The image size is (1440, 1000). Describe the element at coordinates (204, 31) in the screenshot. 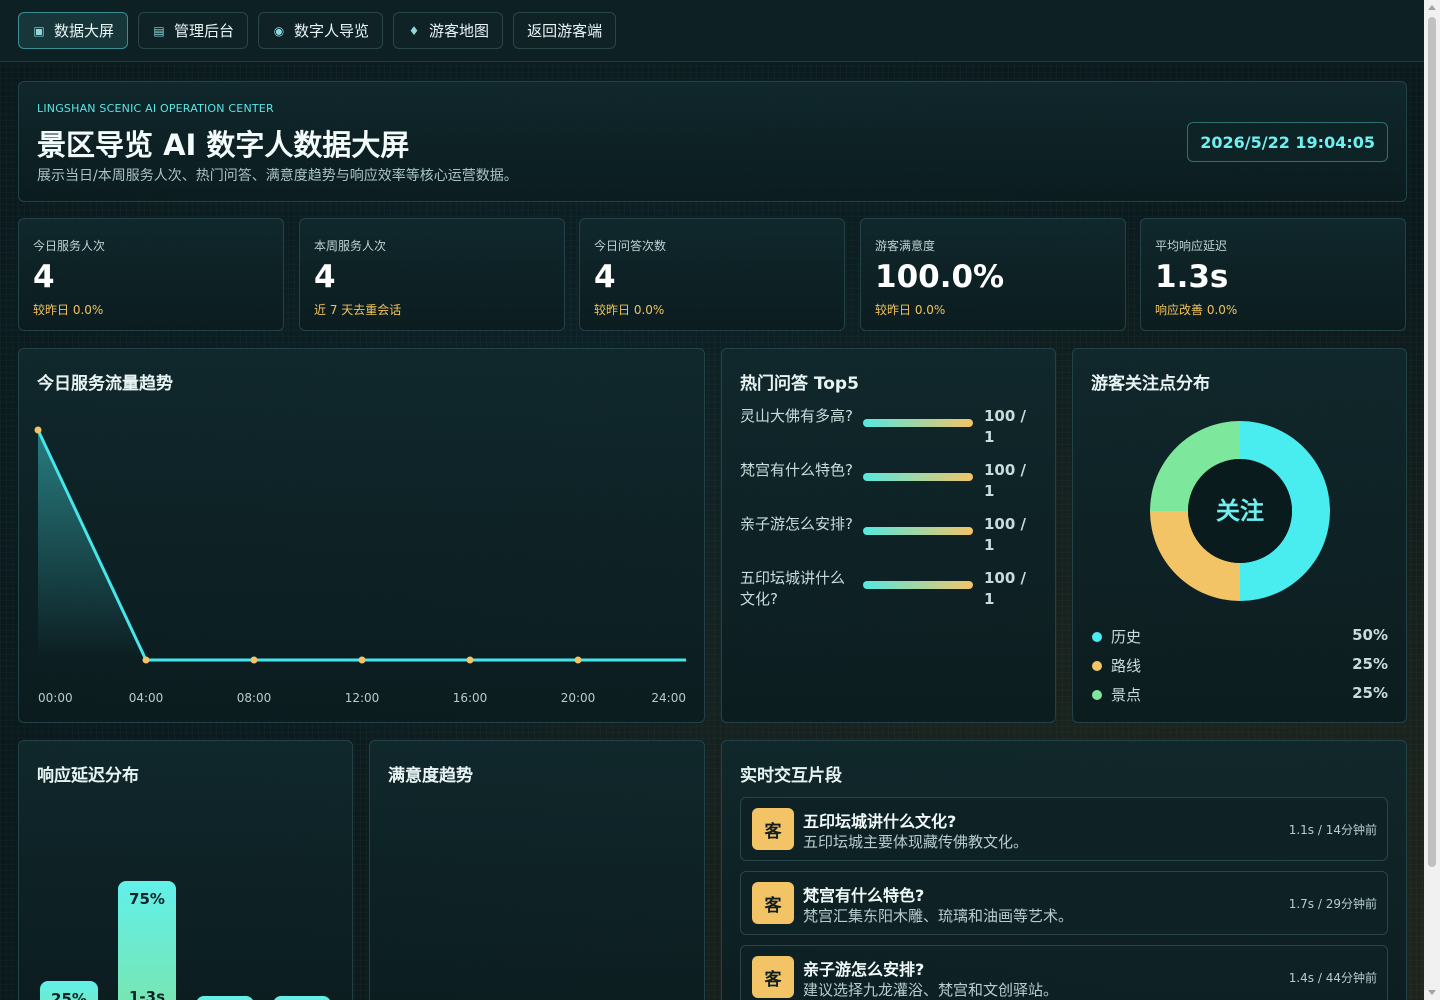

I see `nav-admin-label: 管理后台` at that location.